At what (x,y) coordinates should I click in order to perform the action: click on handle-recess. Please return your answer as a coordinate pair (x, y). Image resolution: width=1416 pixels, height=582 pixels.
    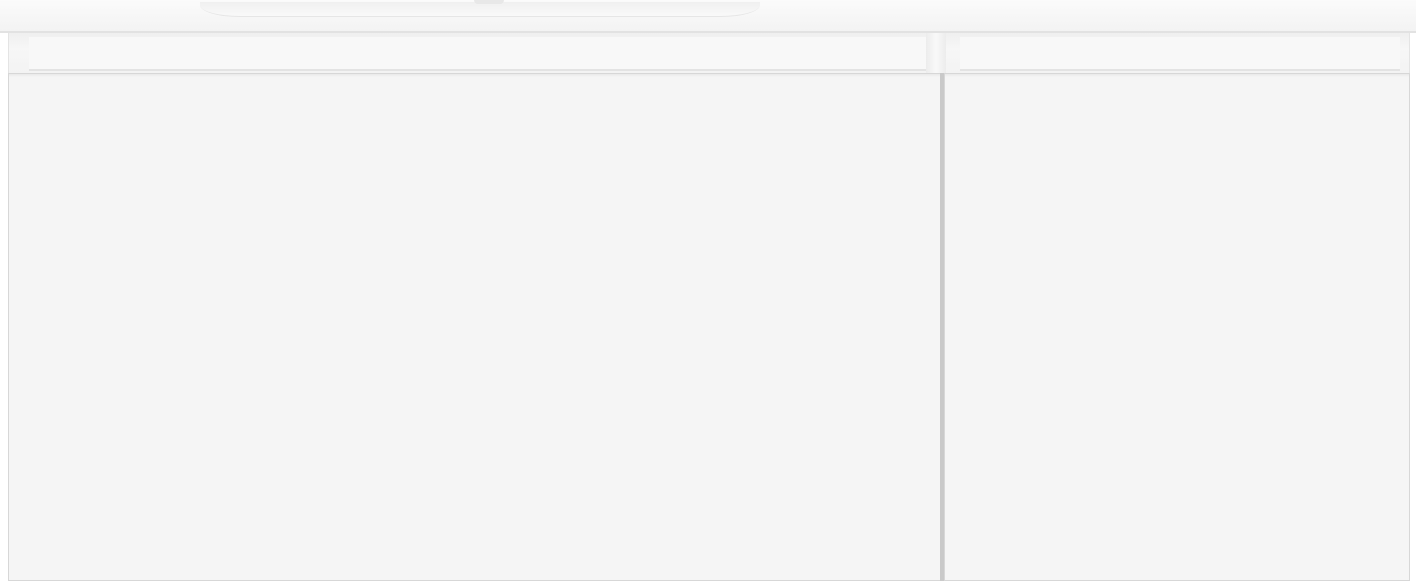
    Looking at the image, I should click on (709, 53).